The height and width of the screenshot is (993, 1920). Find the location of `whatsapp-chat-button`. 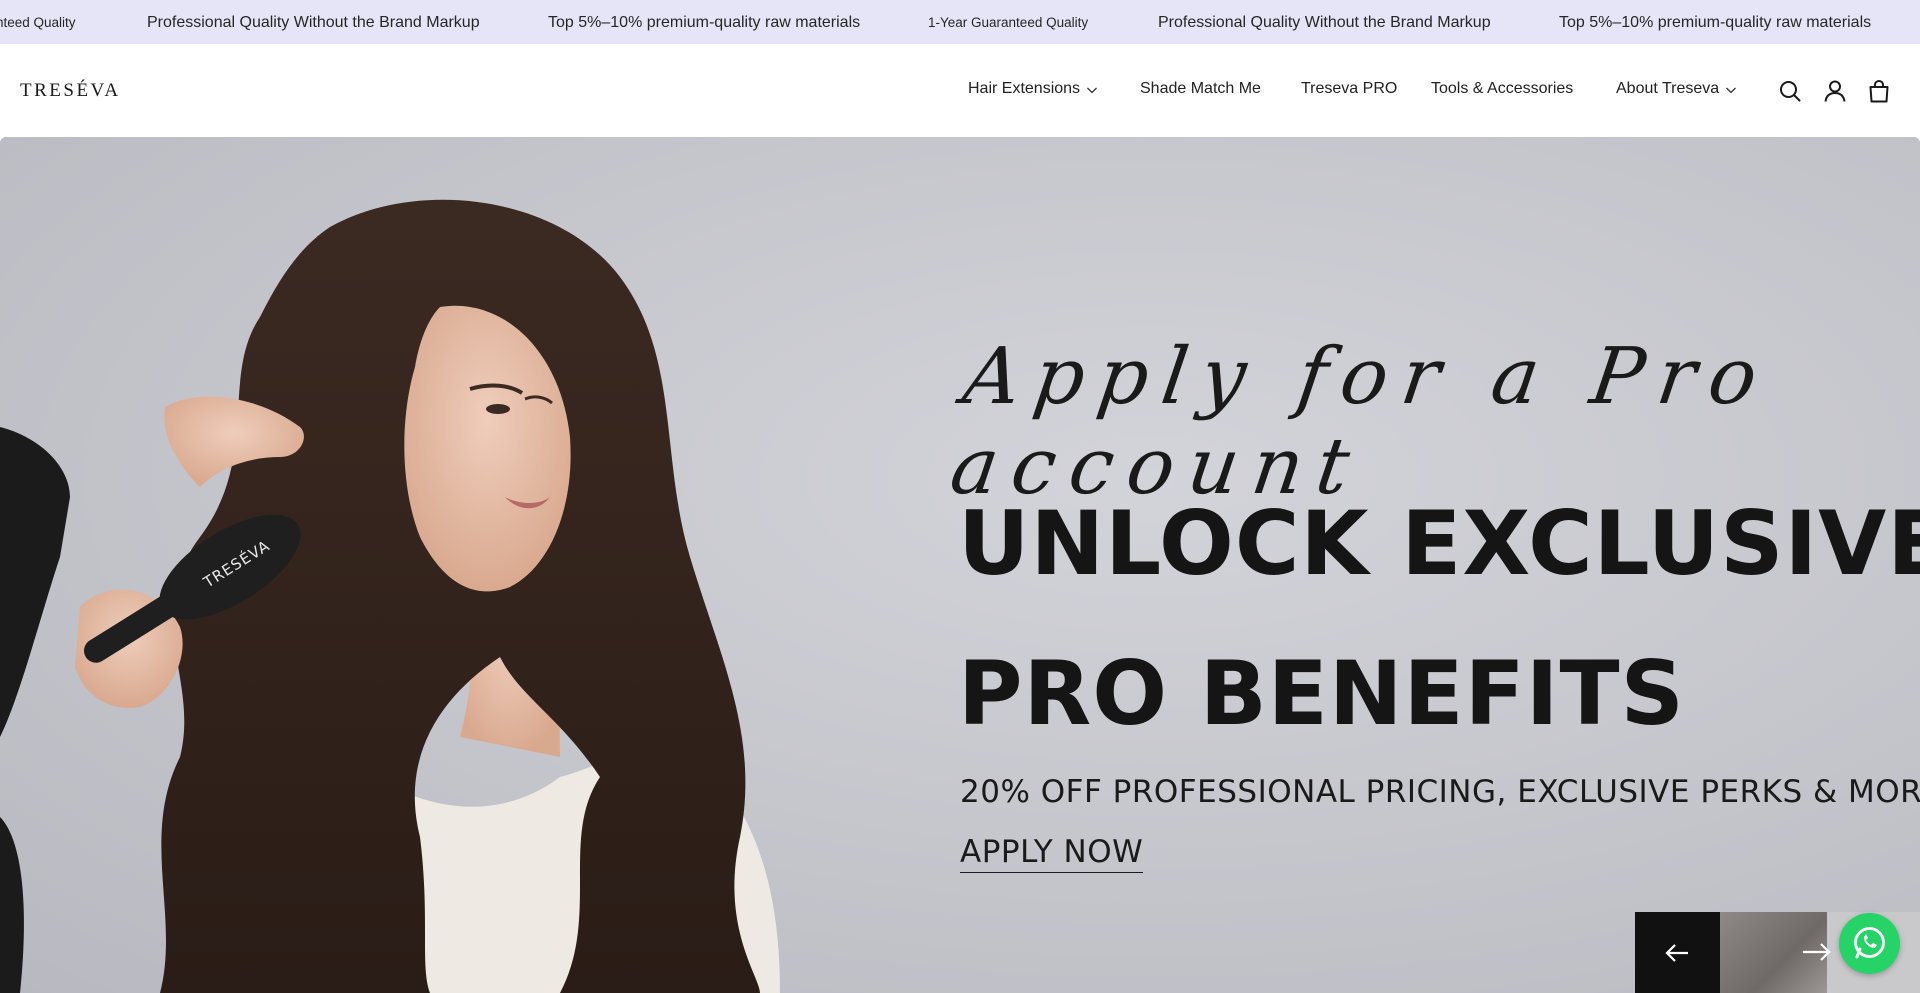

whatsapp-chat-button is located at coordinates (1869, 943).